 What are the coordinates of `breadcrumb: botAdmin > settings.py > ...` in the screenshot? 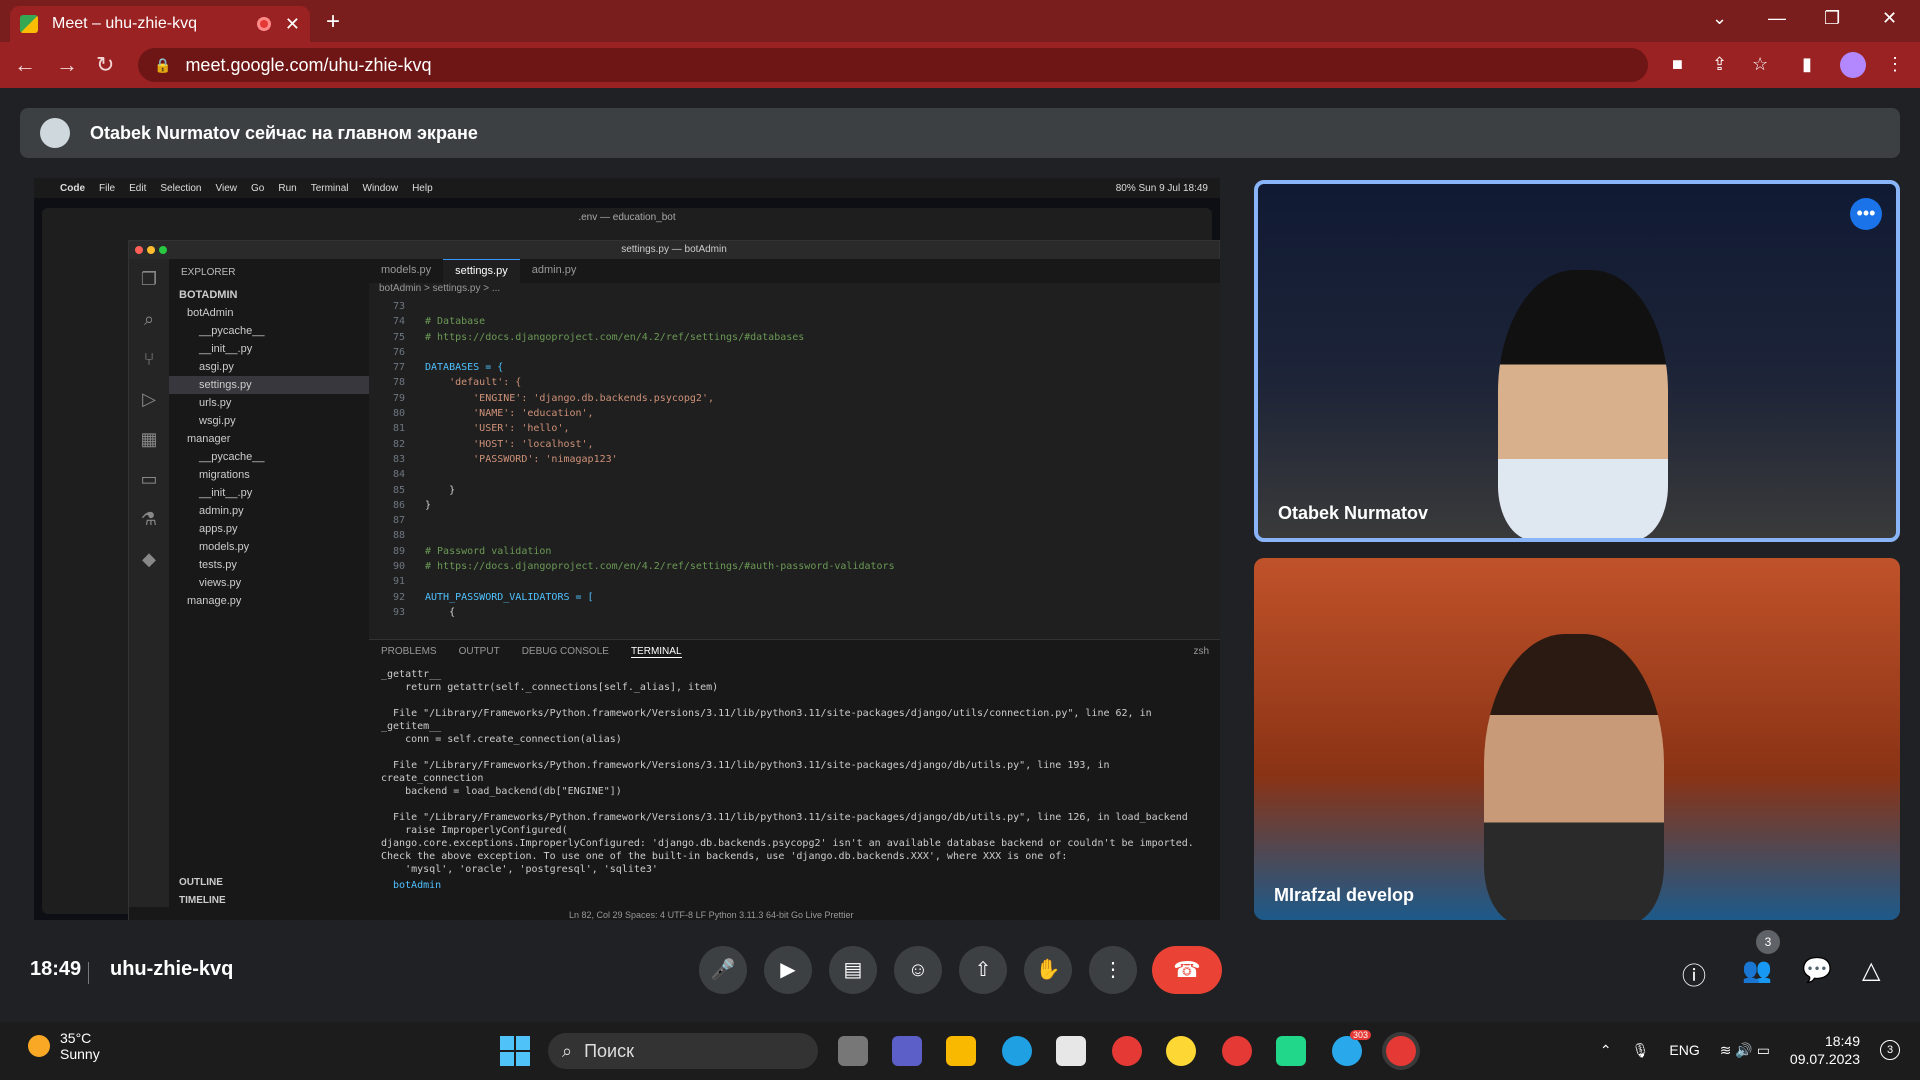 It's located at (440, 288).